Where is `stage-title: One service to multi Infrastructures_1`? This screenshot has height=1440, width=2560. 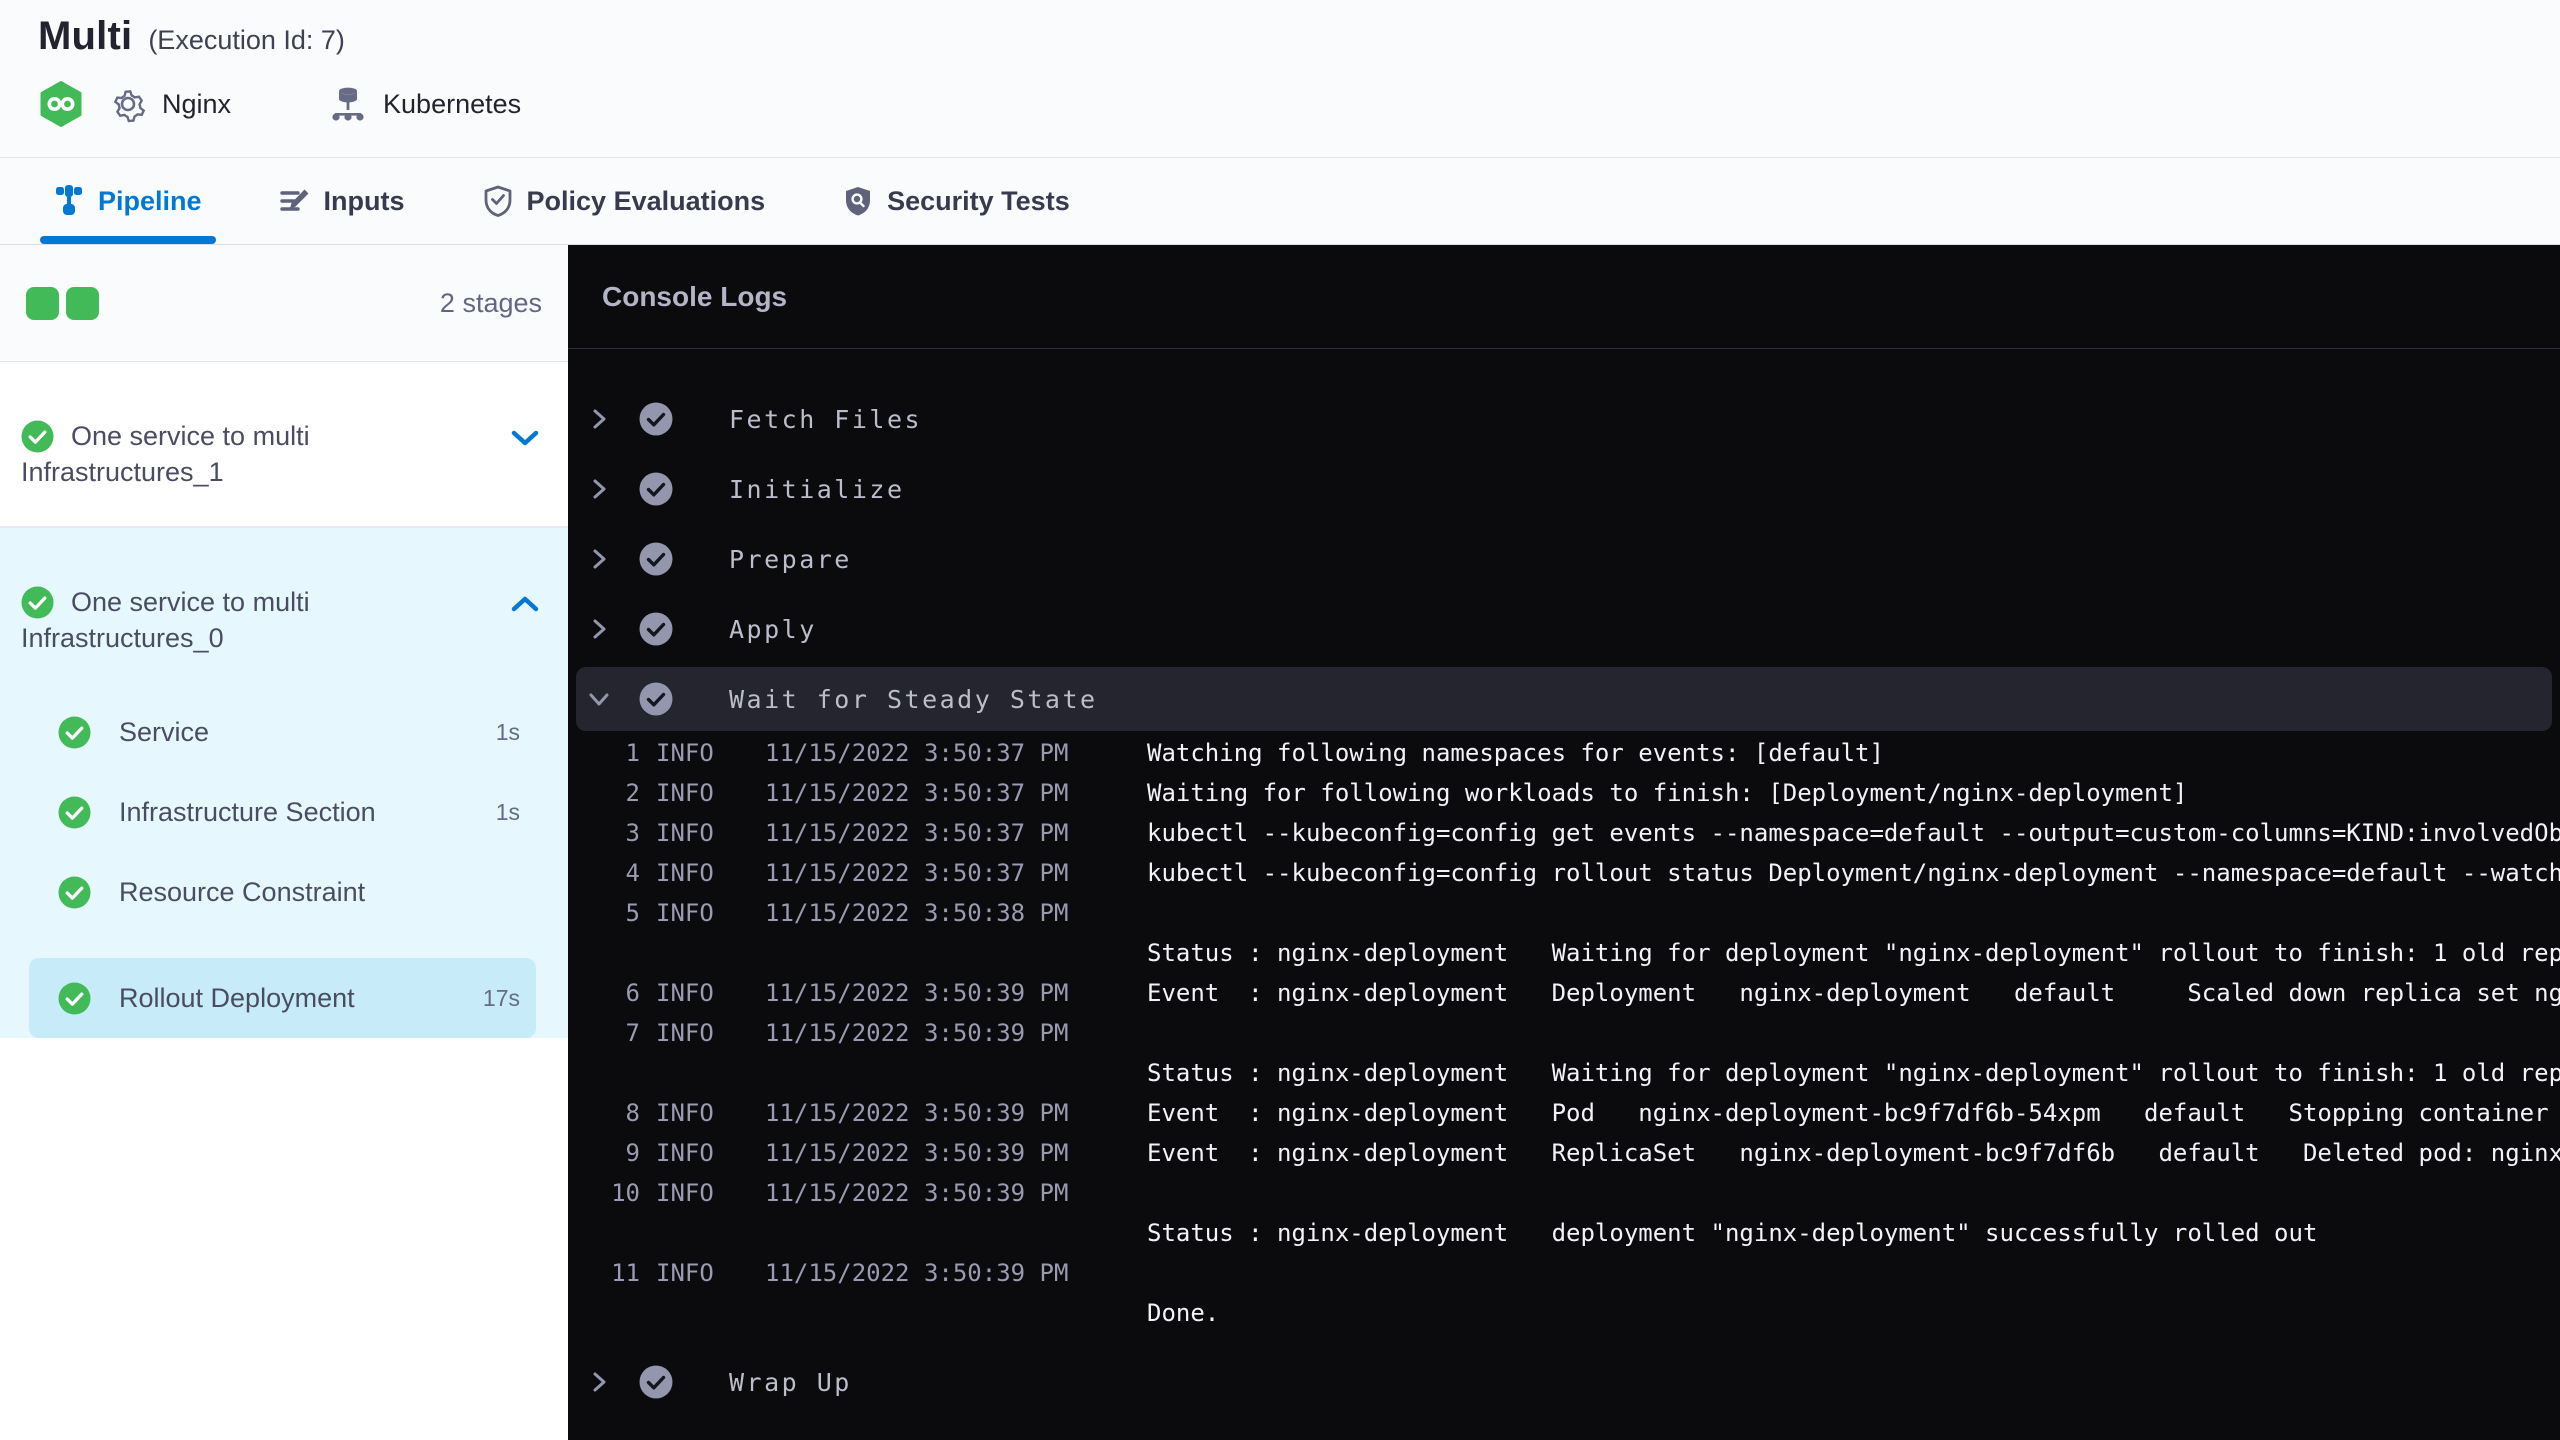
stage-title: One service to multi Infrastructures_1 is located at coordinates (282, 454).